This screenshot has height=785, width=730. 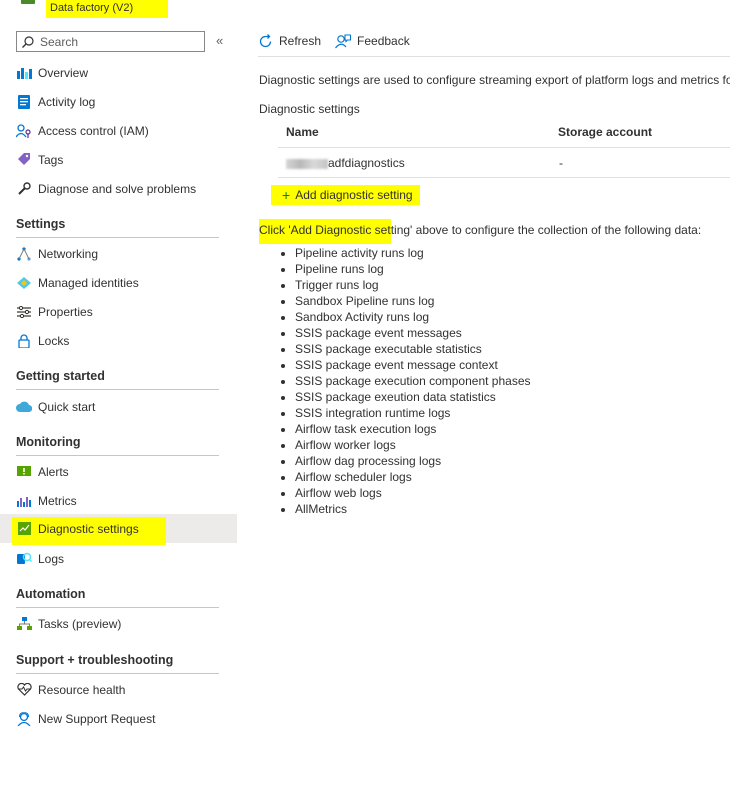 What do you see at coordinates (118, 500) in the screenshot?
I see `sidebar-item-metrics: Metrics` at bounding box center [118, 500].